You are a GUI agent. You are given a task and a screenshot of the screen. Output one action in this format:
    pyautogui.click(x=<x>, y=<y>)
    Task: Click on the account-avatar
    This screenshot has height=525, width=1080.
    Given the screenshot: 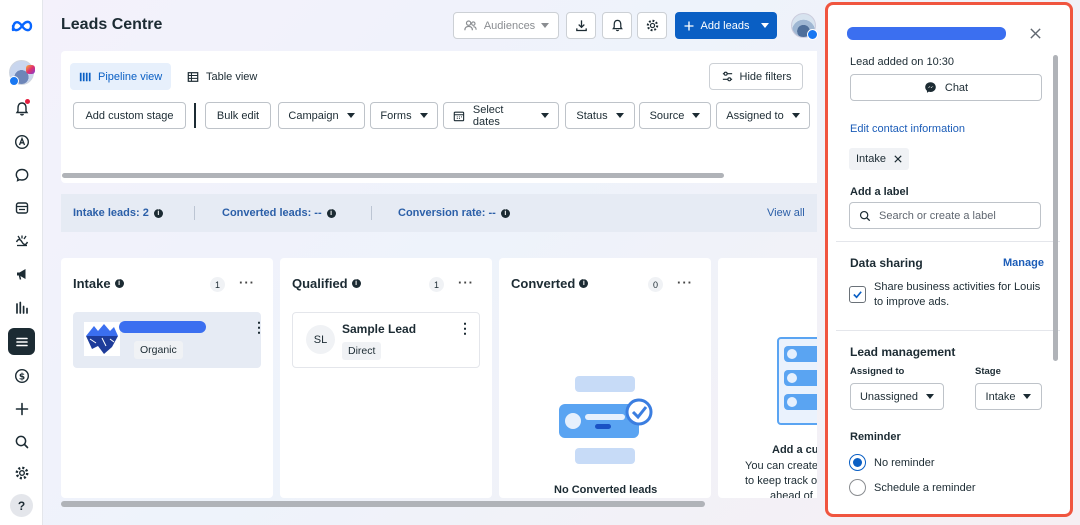 What is the action you would take?
    pyautogui.click(x=22, y=73)
    